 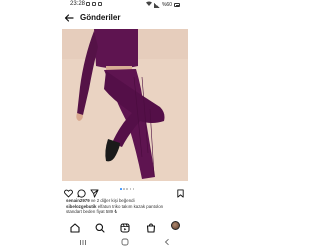 I want to click on battery-icon, so click(x=177, y=5).